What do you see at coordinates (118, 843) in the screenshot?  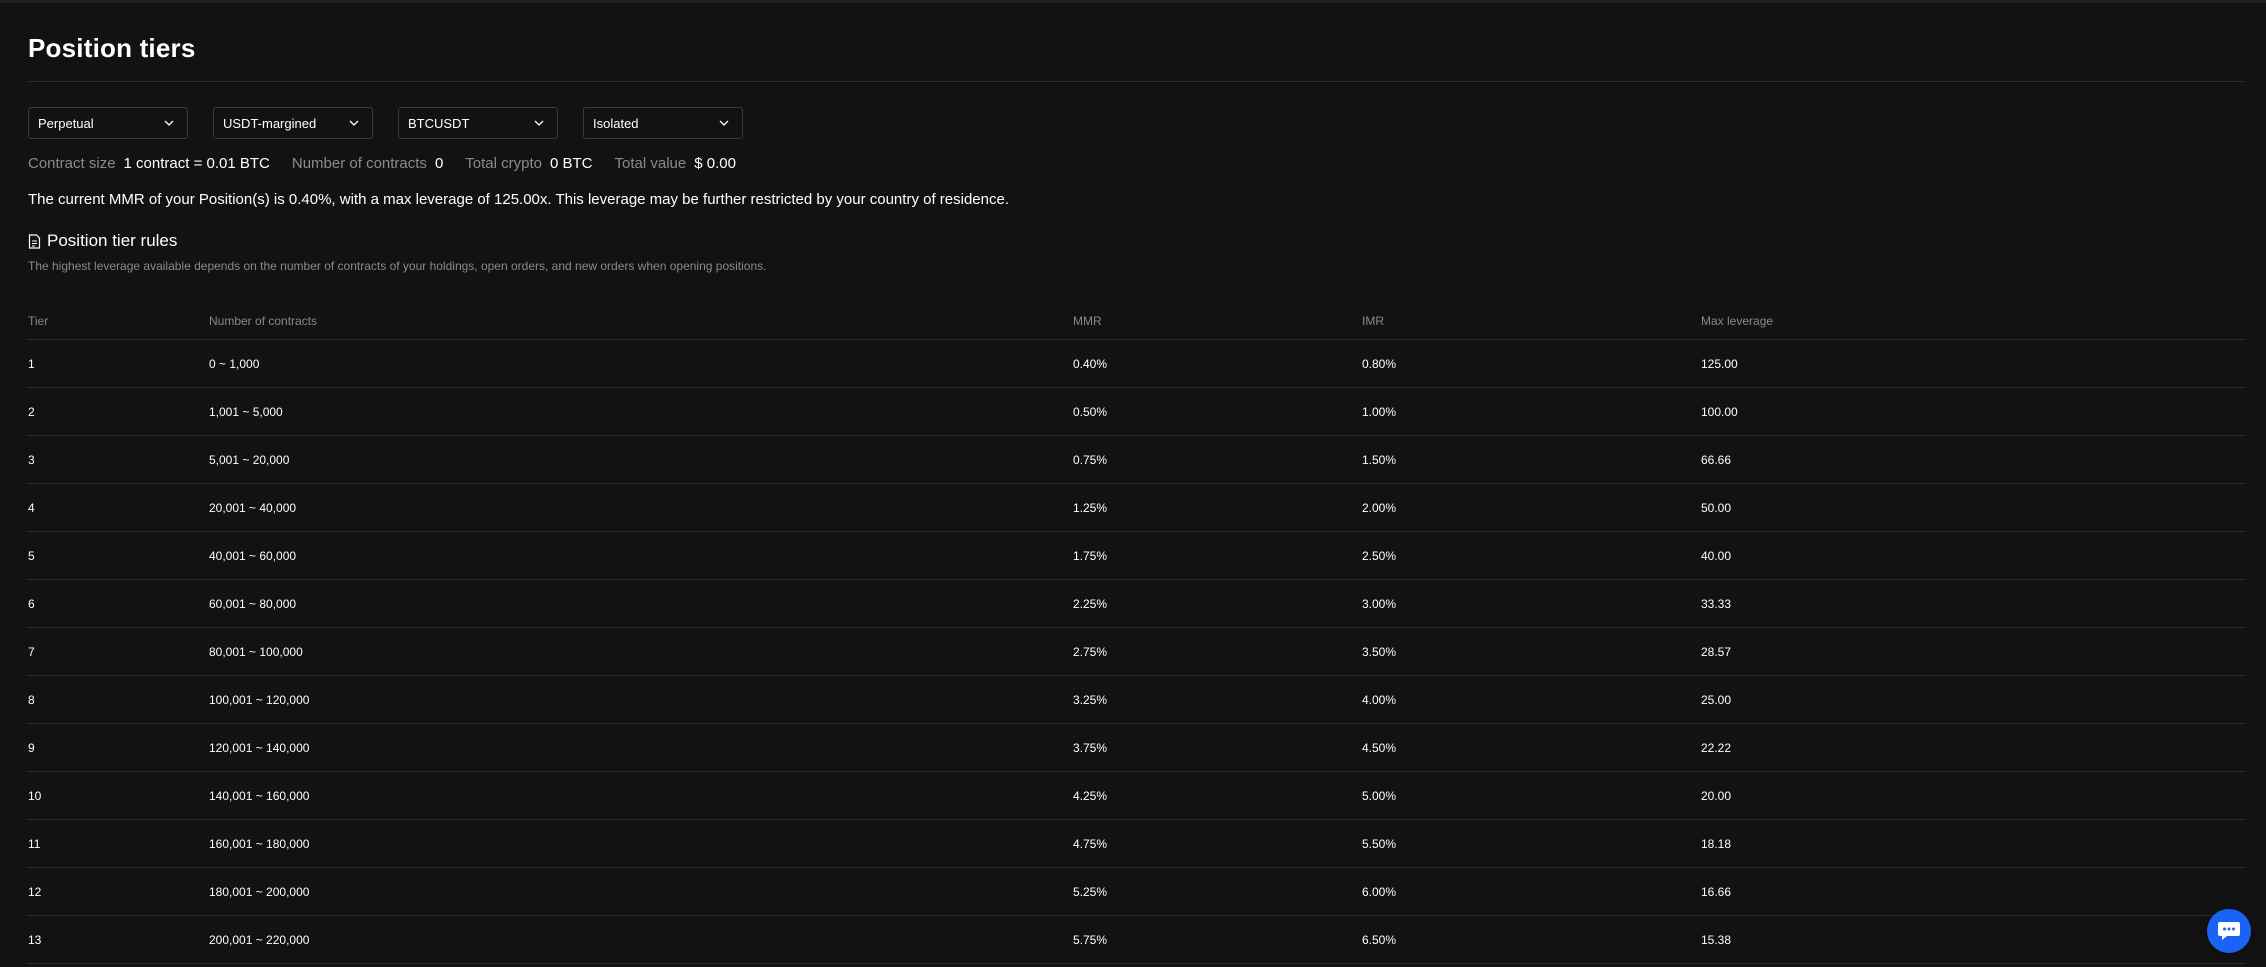 I see `cell-tier: 11` at bounding box center [118, 843].